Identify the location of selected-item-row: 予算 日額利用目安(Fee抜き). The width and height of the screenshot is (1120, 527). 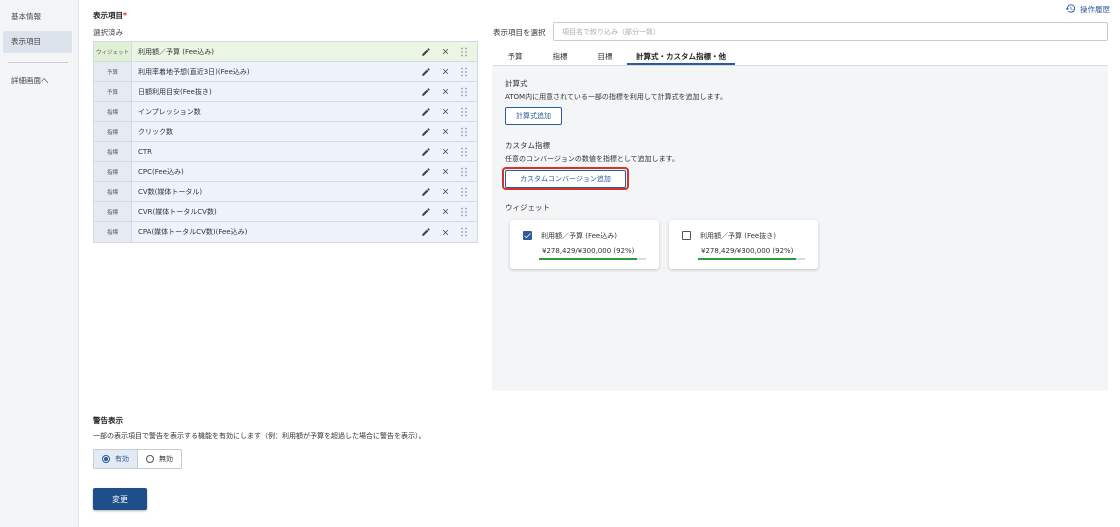
(285, 92).